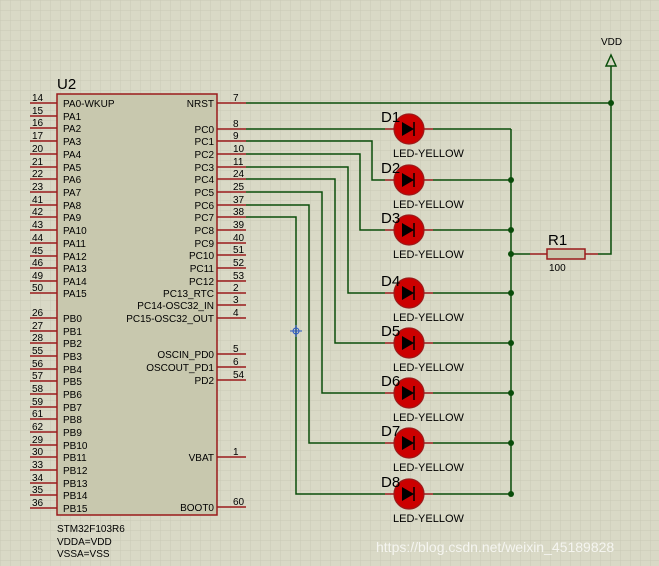  I want to click on pin-name: PC15-OSC32_OUT, so click(170, 319).